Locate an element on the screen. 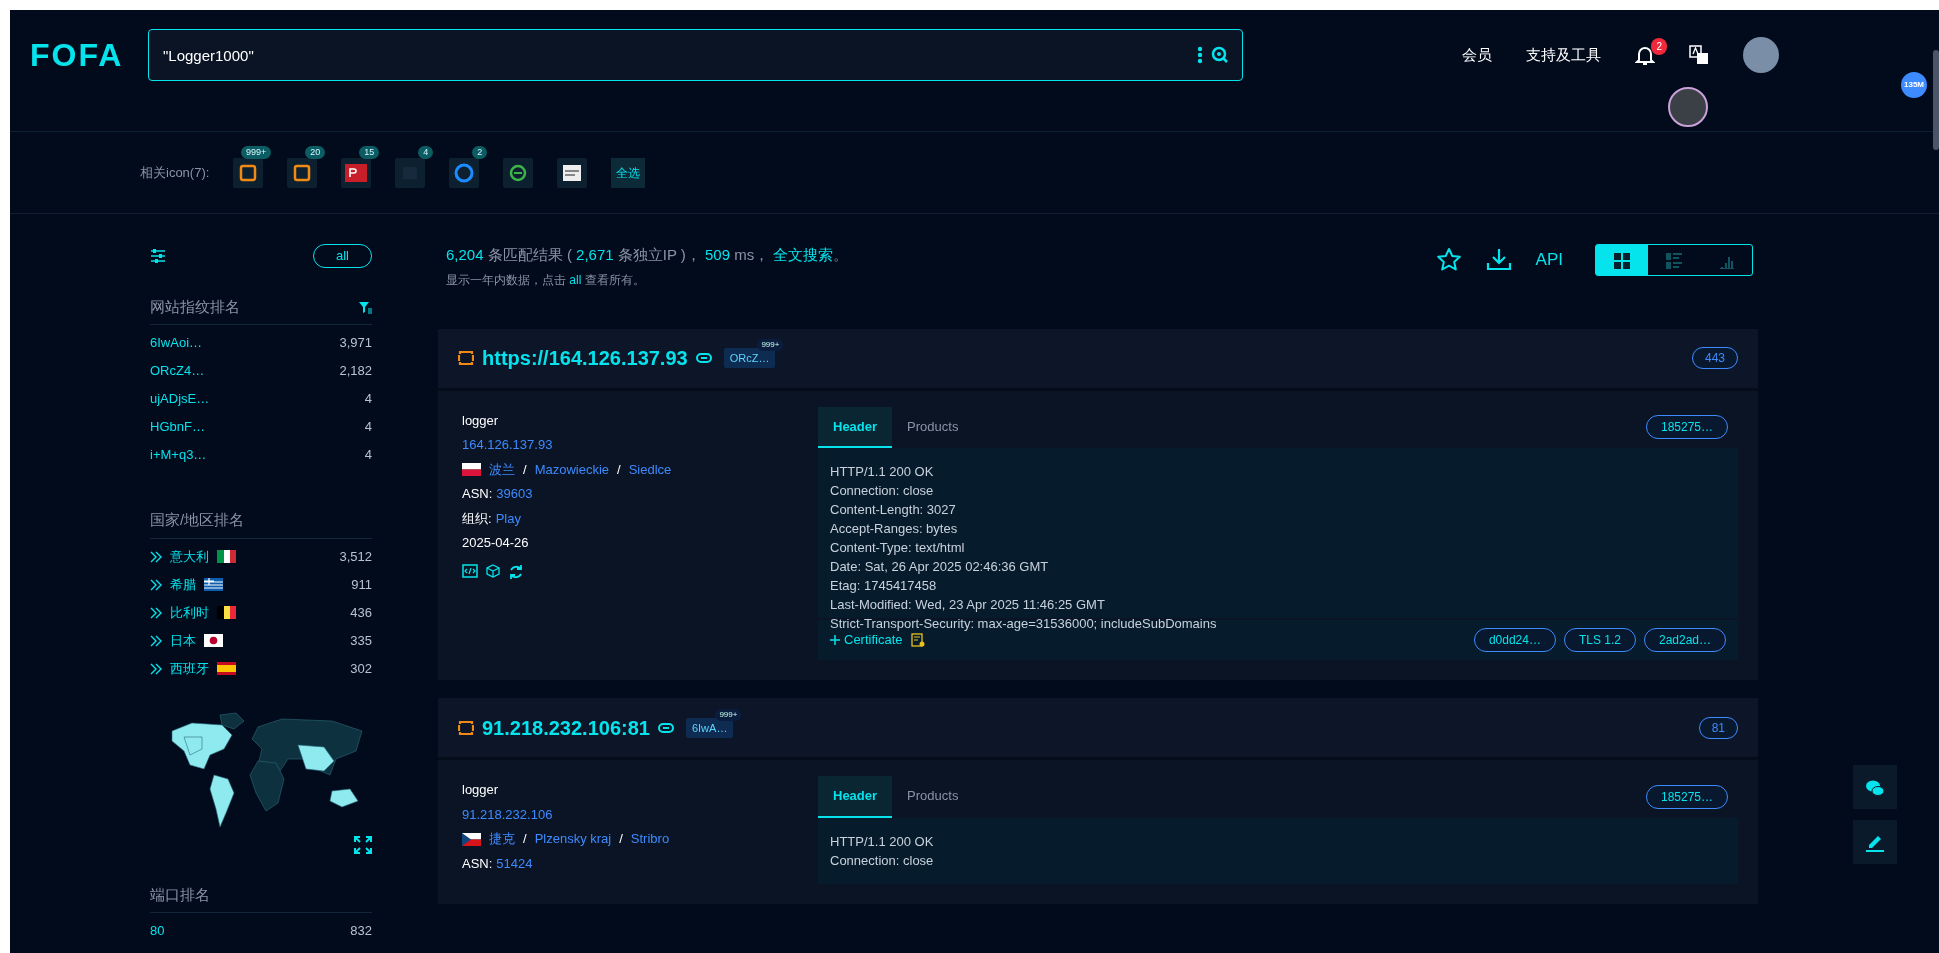 The height and width of the screenshot is (953, 1939). api-link: API is located at coordinates (1549, 260).